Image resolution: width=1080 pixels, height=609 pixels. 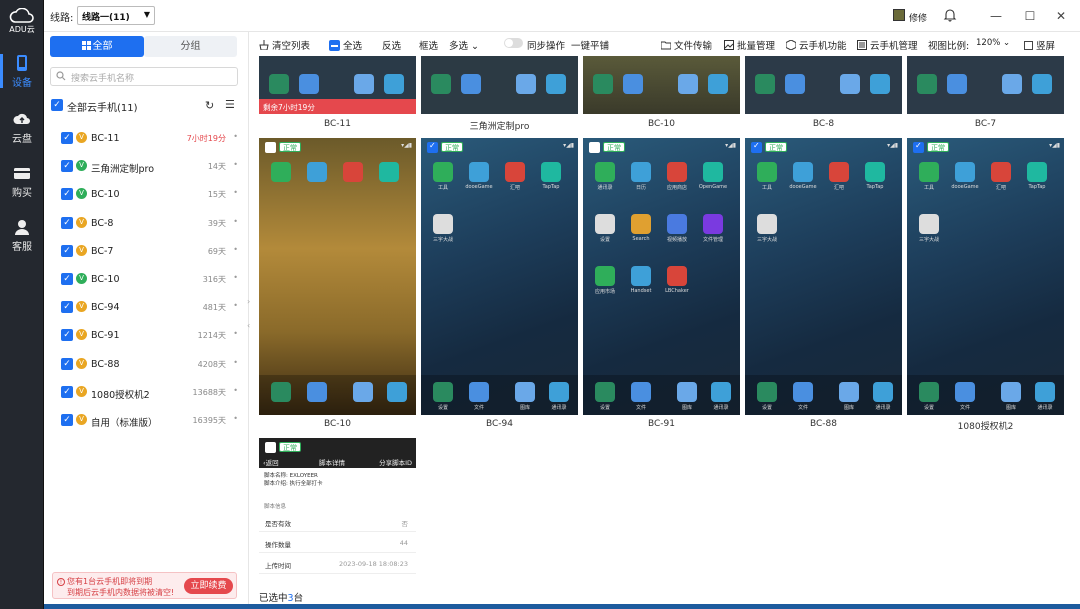 What do you see at coordinates (148, 364) in the screenshot?
I see `device-list-item: ✓ V BC-88 4208天 •` at bounding box center [148, 364].